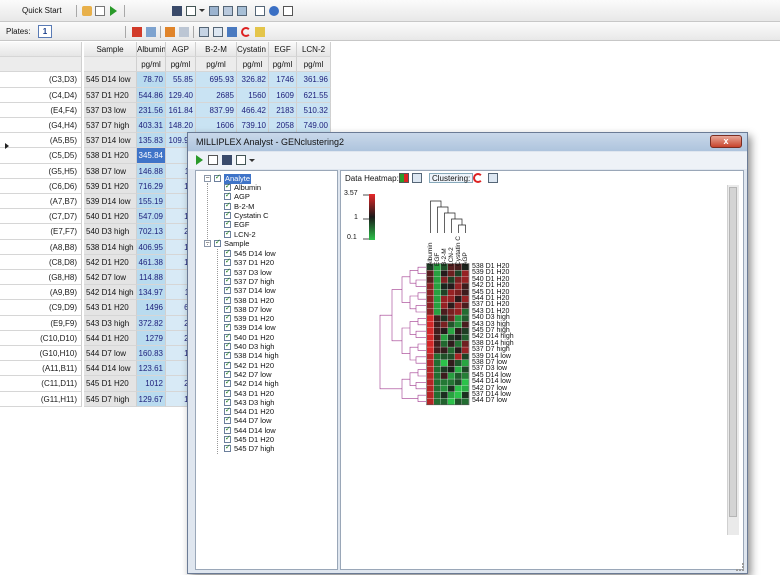 Image resolution: width=780 pixels, height=575 pixels. I want to click on sample-name-cell: 542 D7 low, so click(110, 278).